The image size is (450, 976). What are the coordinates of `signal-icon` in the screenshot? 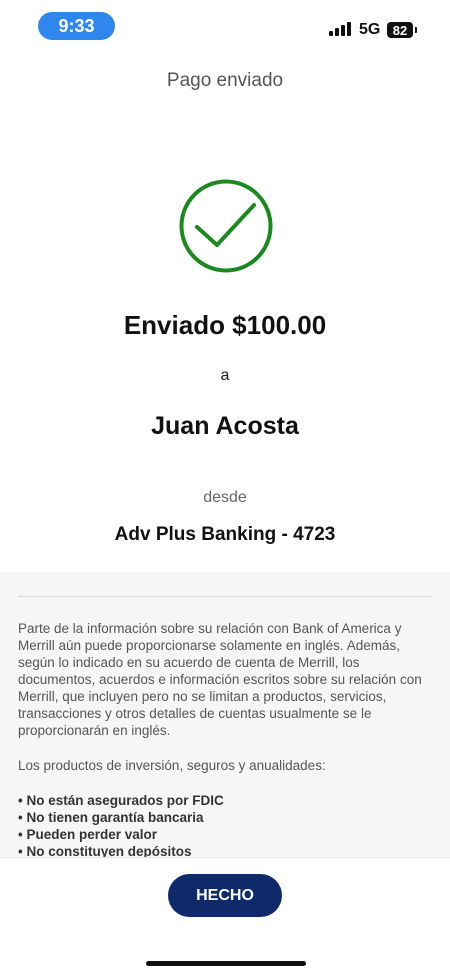 It's located at (340, 29).